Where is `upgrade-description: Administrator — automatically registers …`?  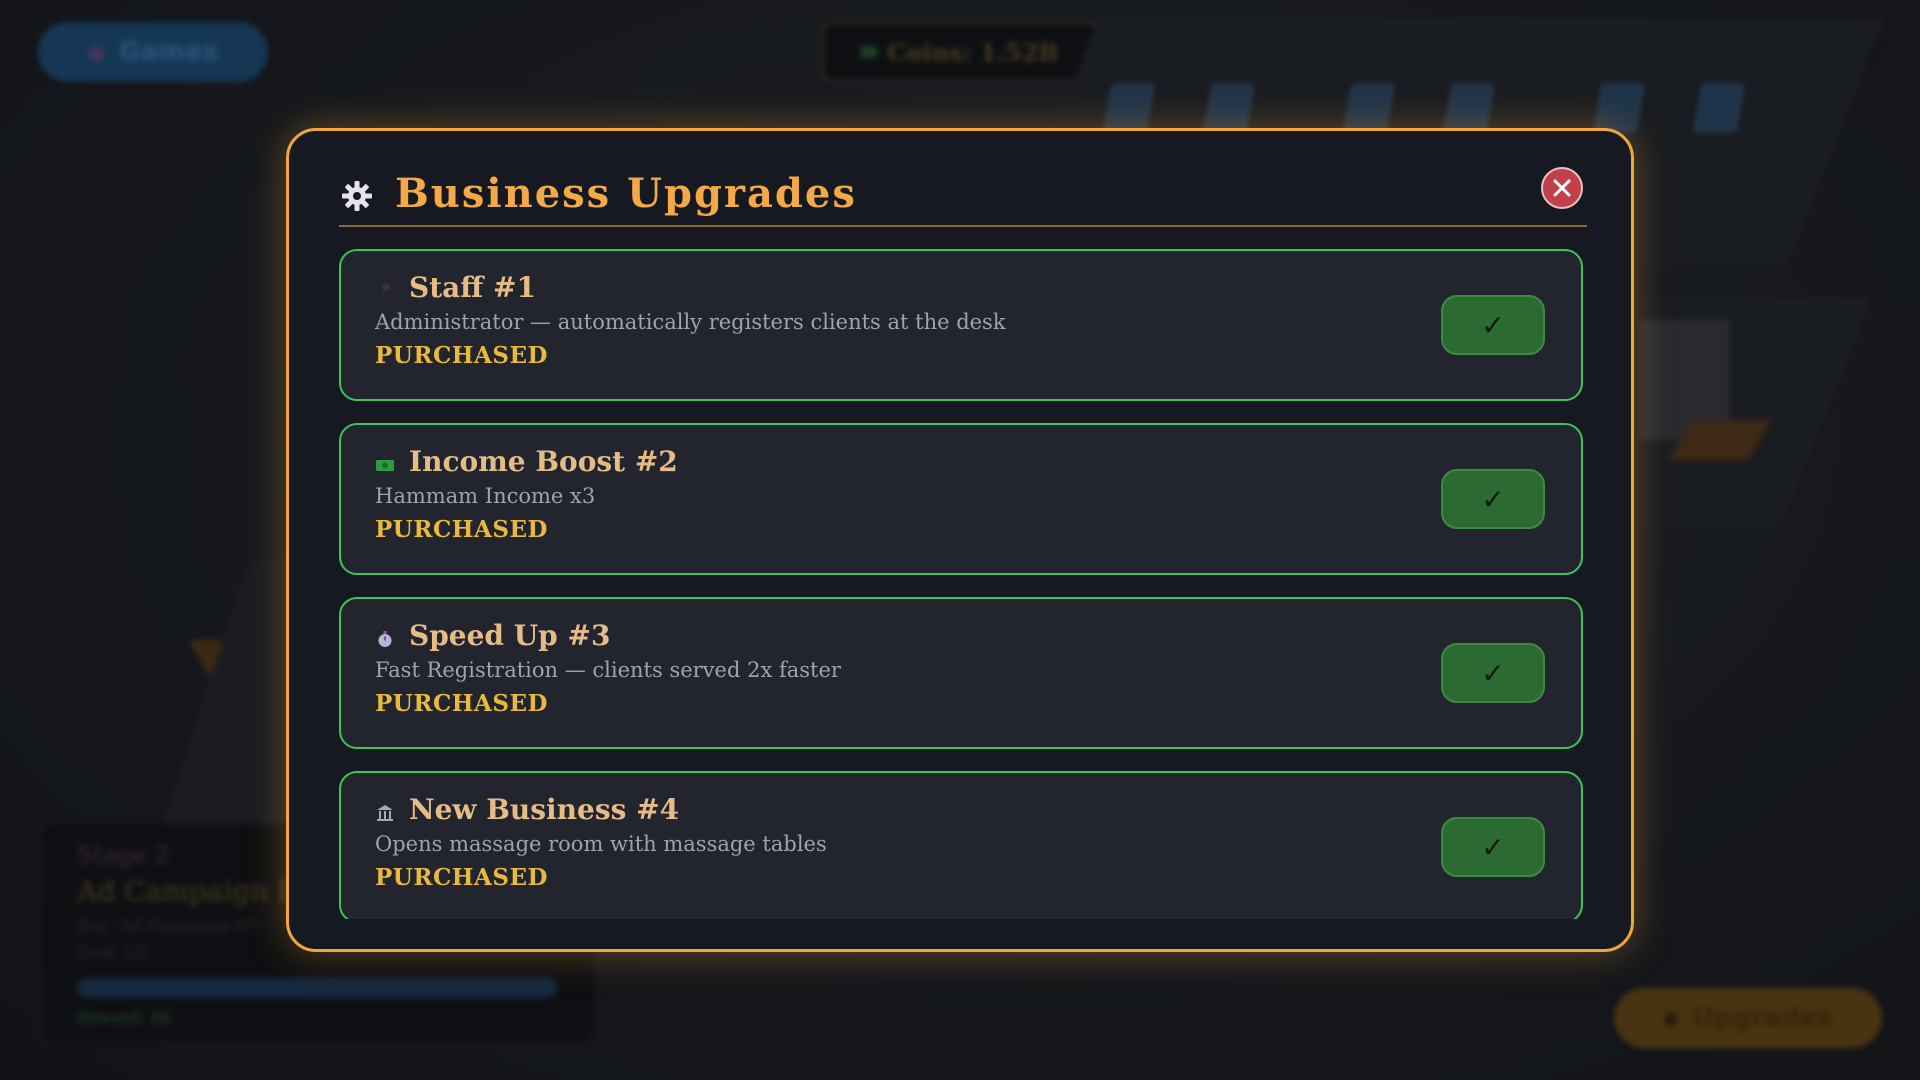 upgrade-description: Administrator — automatically registers … is located at coordinates (690, 322).